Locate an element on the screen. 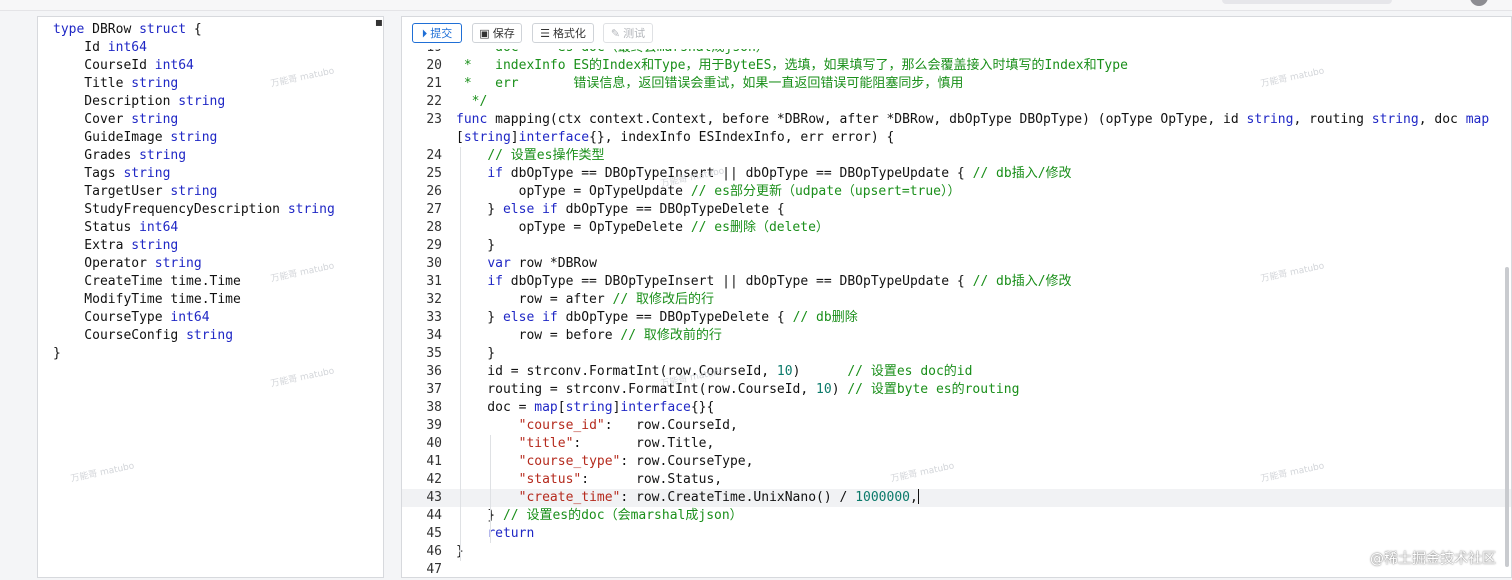 This screenshot has height=580, width=1512. code-text: } else if dbOpType == DBOpTypeDelete { is located at coordinates (979, 210).